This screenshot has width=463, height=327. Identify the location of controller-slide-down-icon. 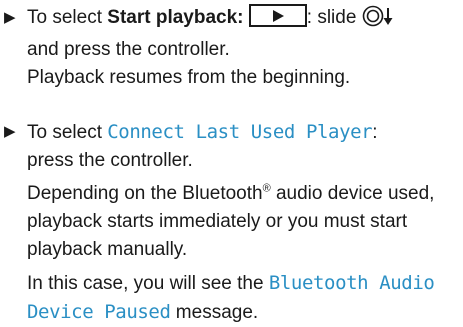
(379, 20).